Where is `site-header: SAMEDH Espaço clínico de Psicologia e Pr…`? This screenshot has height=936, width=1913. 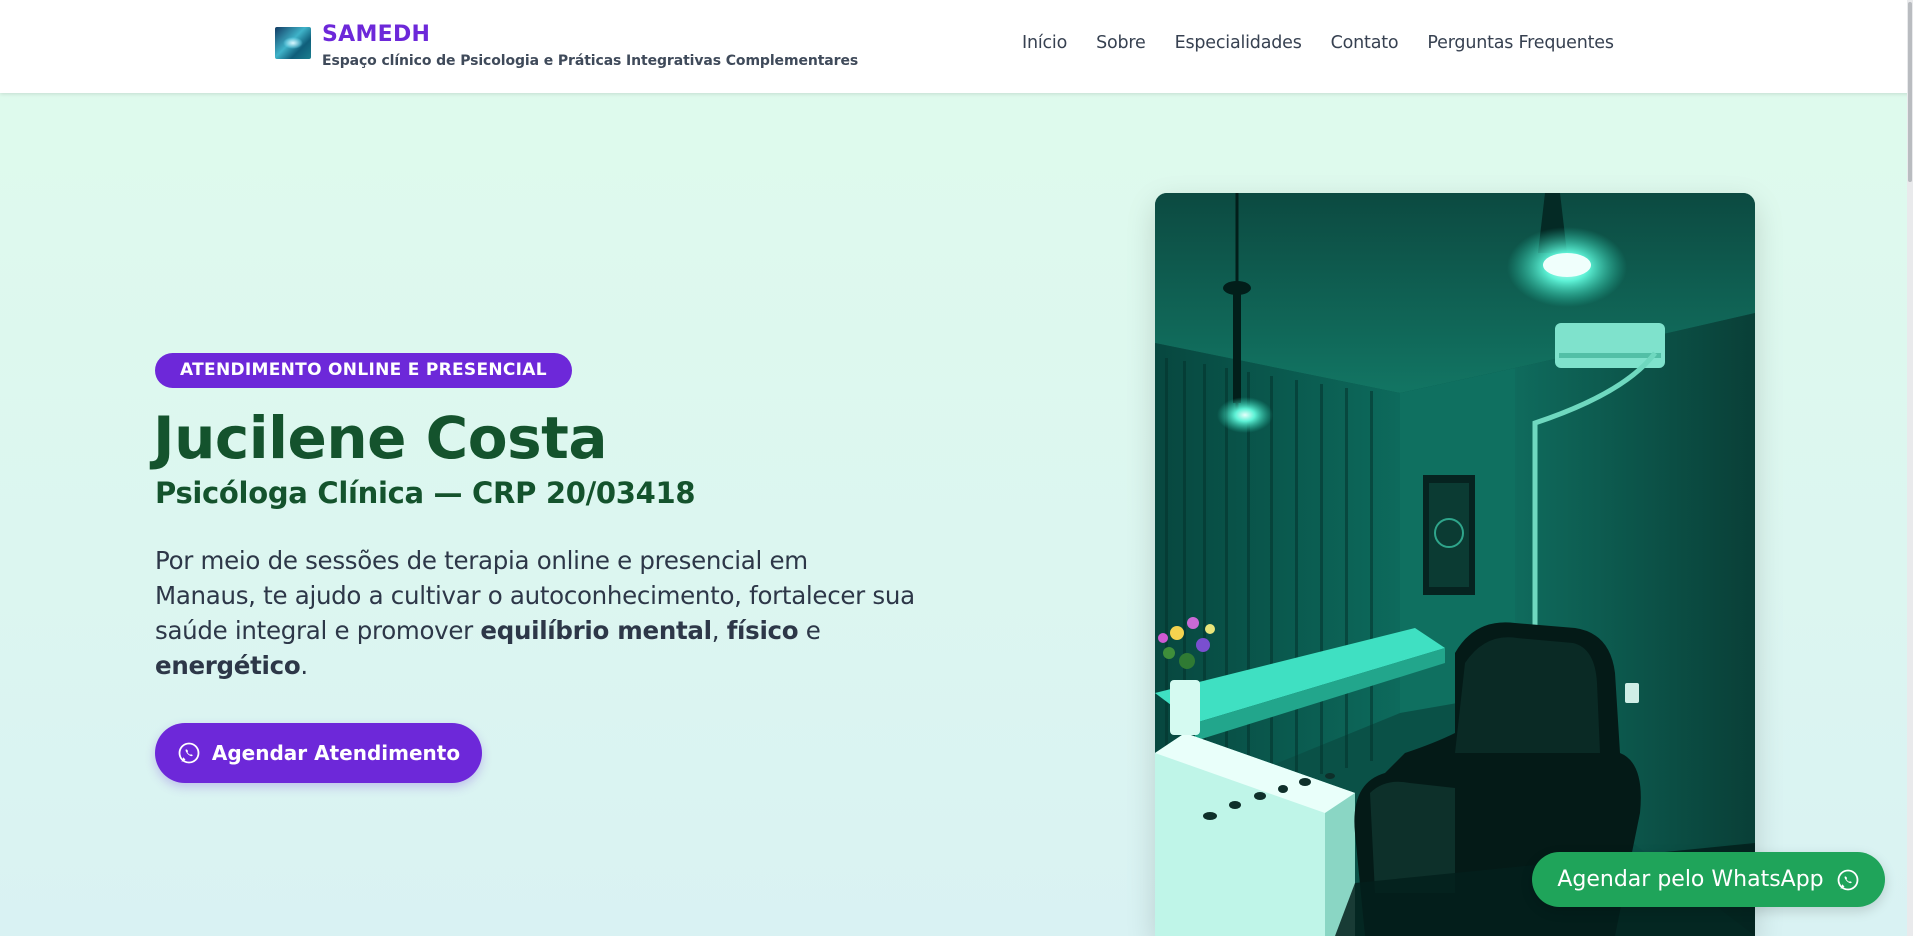 site-header: SAMEDH Espaço clínico de Psicologia e Pr… is located at coordinates (956, 46).